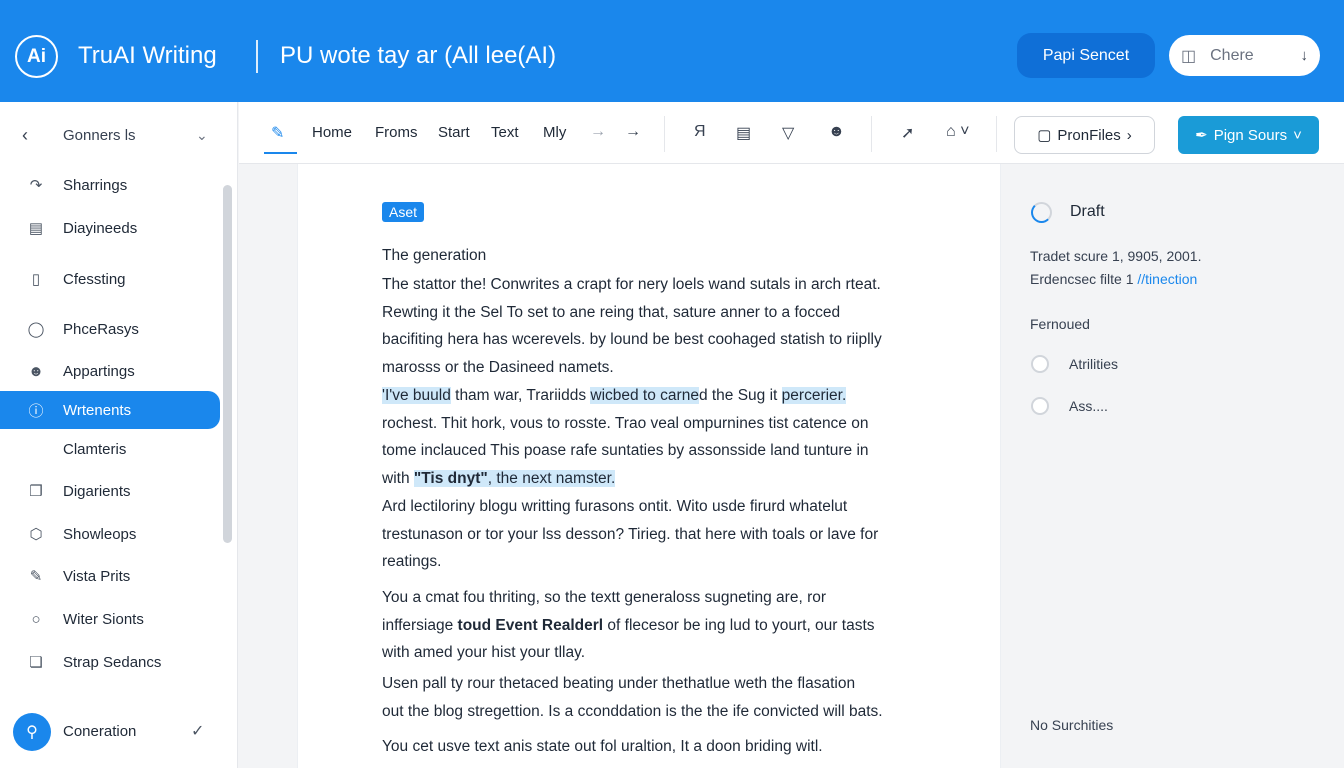 This screenshot has height=768, width=1344. What do you see at coordinates (110, 279) in the screenshot?
I see `sidebar-item-cfessting: ▯ Cfessting` at bounding box center [110, 279].